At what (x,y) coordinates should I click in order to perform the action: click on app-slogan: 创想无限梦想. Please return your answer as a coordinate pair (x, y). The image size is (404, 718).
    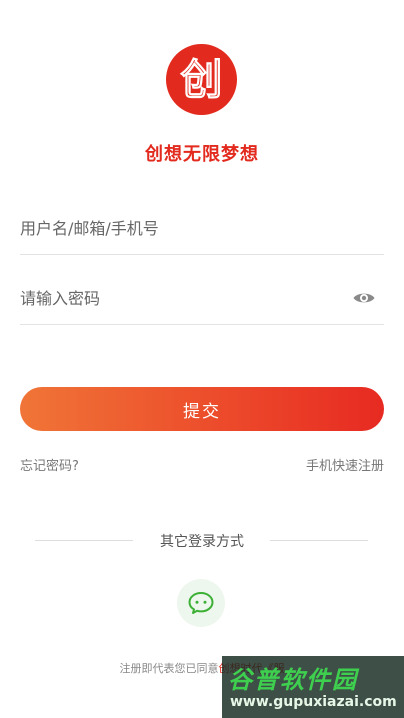
    Looking at the image, I should click on (202, 154).